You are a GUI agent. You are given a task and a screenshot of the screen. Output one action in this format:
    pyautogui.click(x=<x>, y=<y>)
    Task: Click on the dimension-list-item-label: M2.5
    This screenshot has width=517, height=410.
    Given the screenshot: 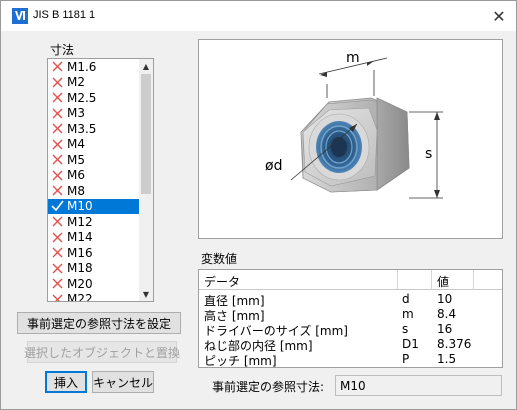 What is the action you would take?
    pyautogui.click(x=82, y=97)
    